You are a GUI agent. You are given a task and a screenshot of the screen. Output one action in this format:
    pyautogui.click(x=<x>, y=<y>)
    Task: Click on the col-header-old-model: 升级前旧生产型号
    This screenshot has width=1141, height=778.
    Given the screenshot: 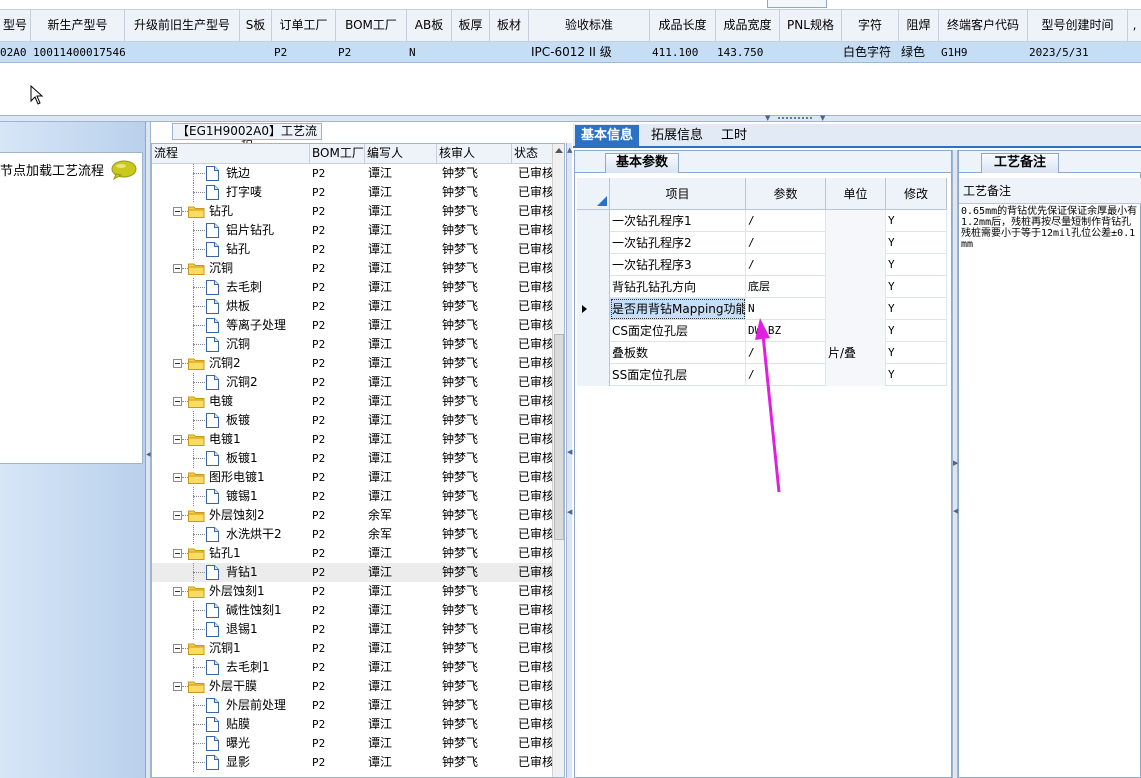 What is the action you would take?
    pyautogui.click(x=182, y=25)
    